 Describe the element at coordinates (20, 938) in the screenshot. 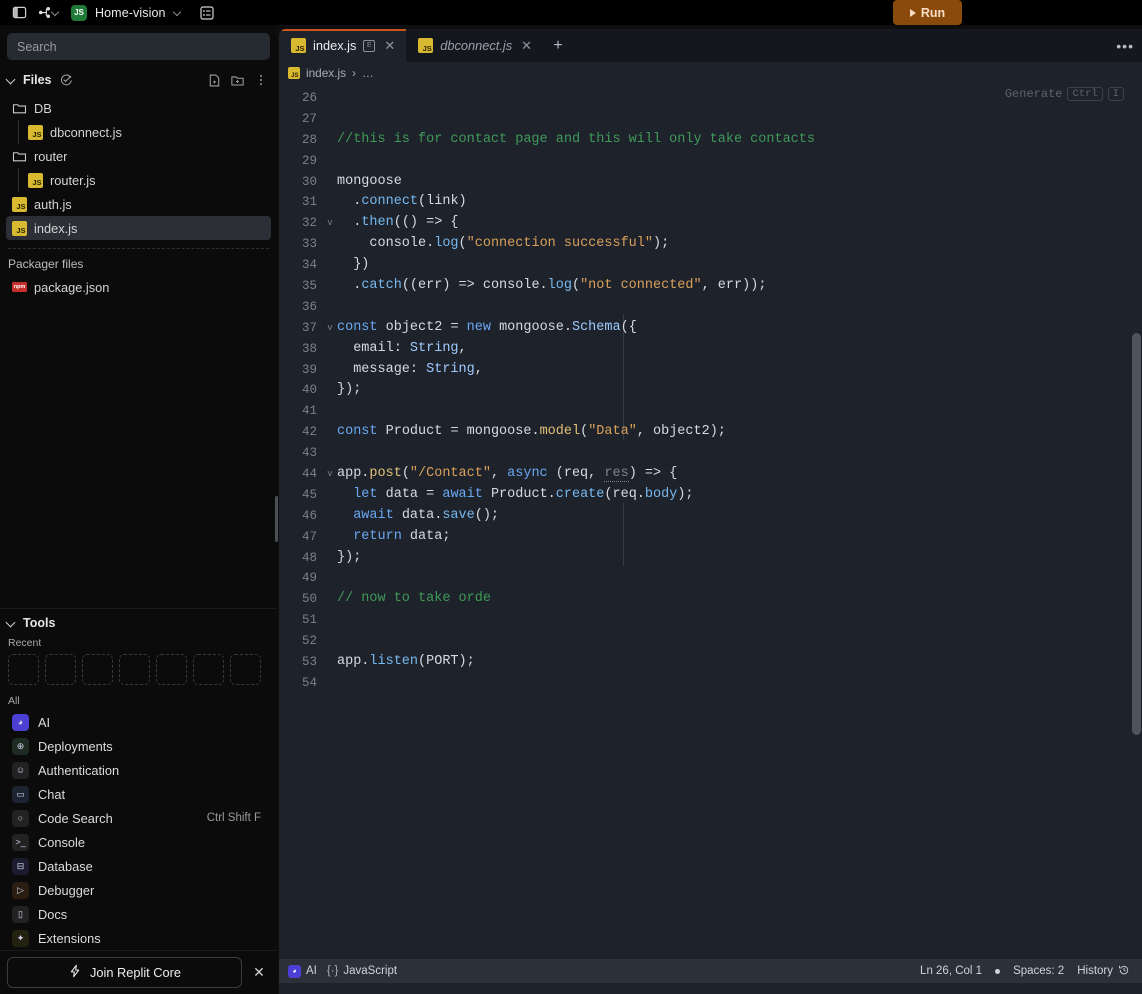

I see `extensions-icon: ✦` at that location.